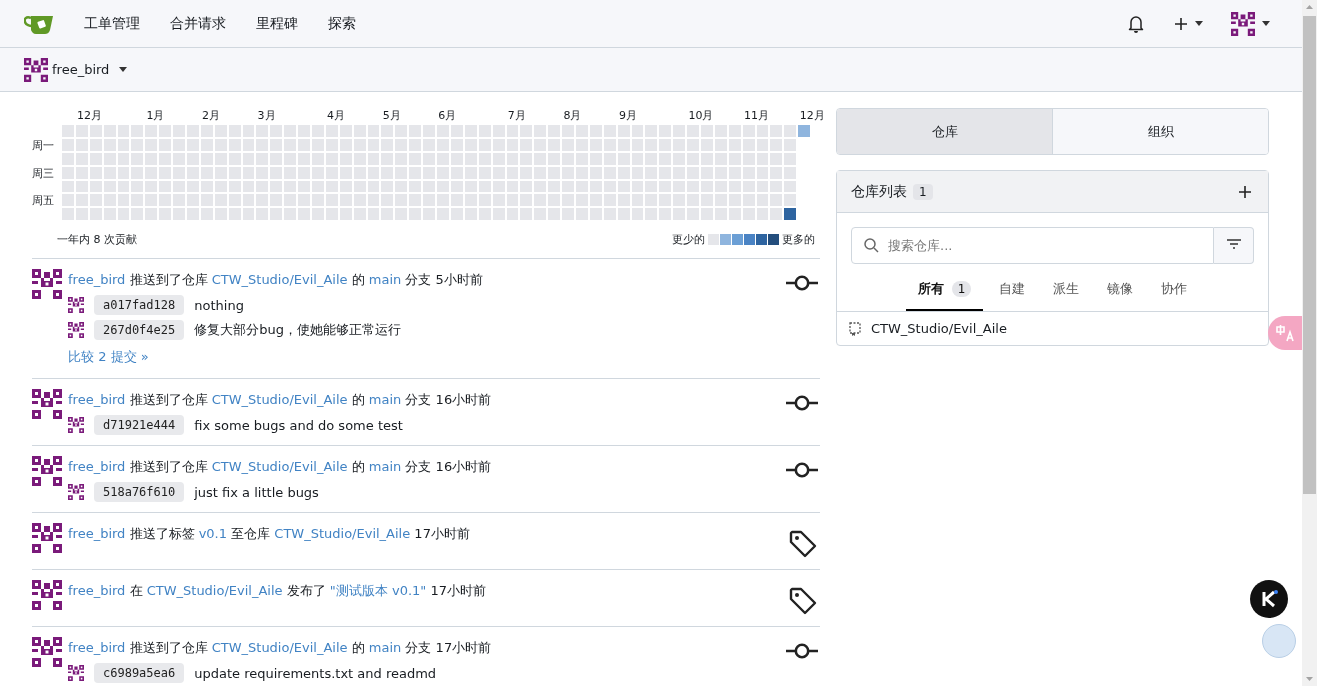 The width and height of the screenshot is (1317, 686). What do you see at coordinates (139, 305) in the screenshot?
I see `commit-sha-link: a017fad128` at bounding box center [139, 305].